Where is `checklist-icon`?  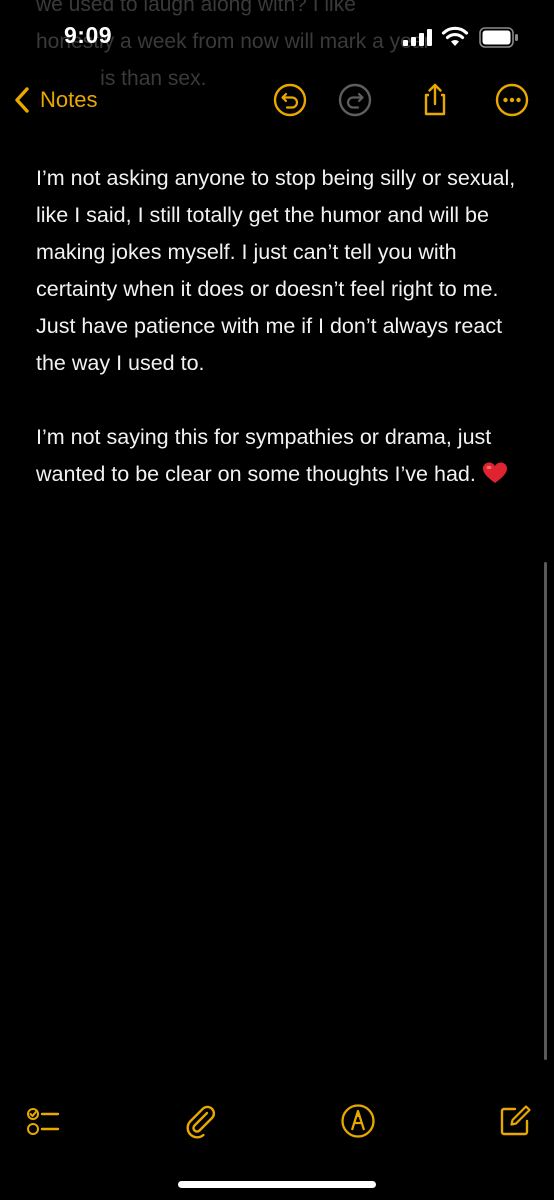
checklist-icon is located at coordinates (43, 1121).